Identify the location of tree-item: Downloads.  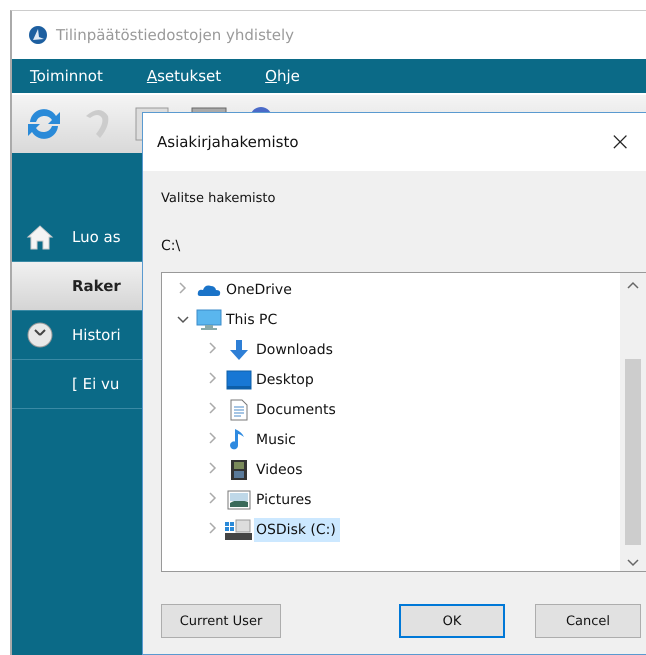
(295, 350).